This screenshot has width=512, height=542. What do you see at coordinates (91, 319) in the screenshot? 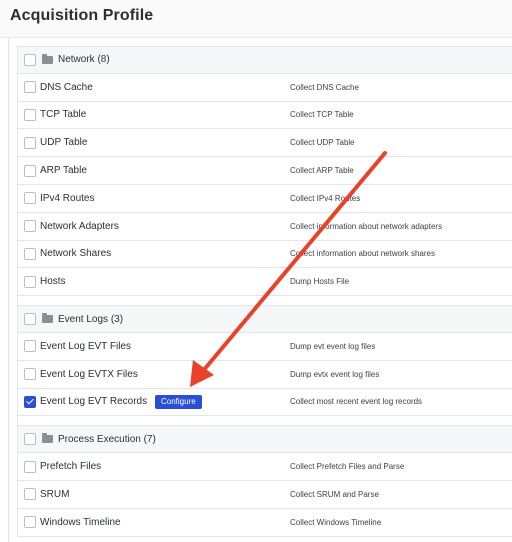
I see `group-label: Event Logs (3)` at bounding box center [91, 319].